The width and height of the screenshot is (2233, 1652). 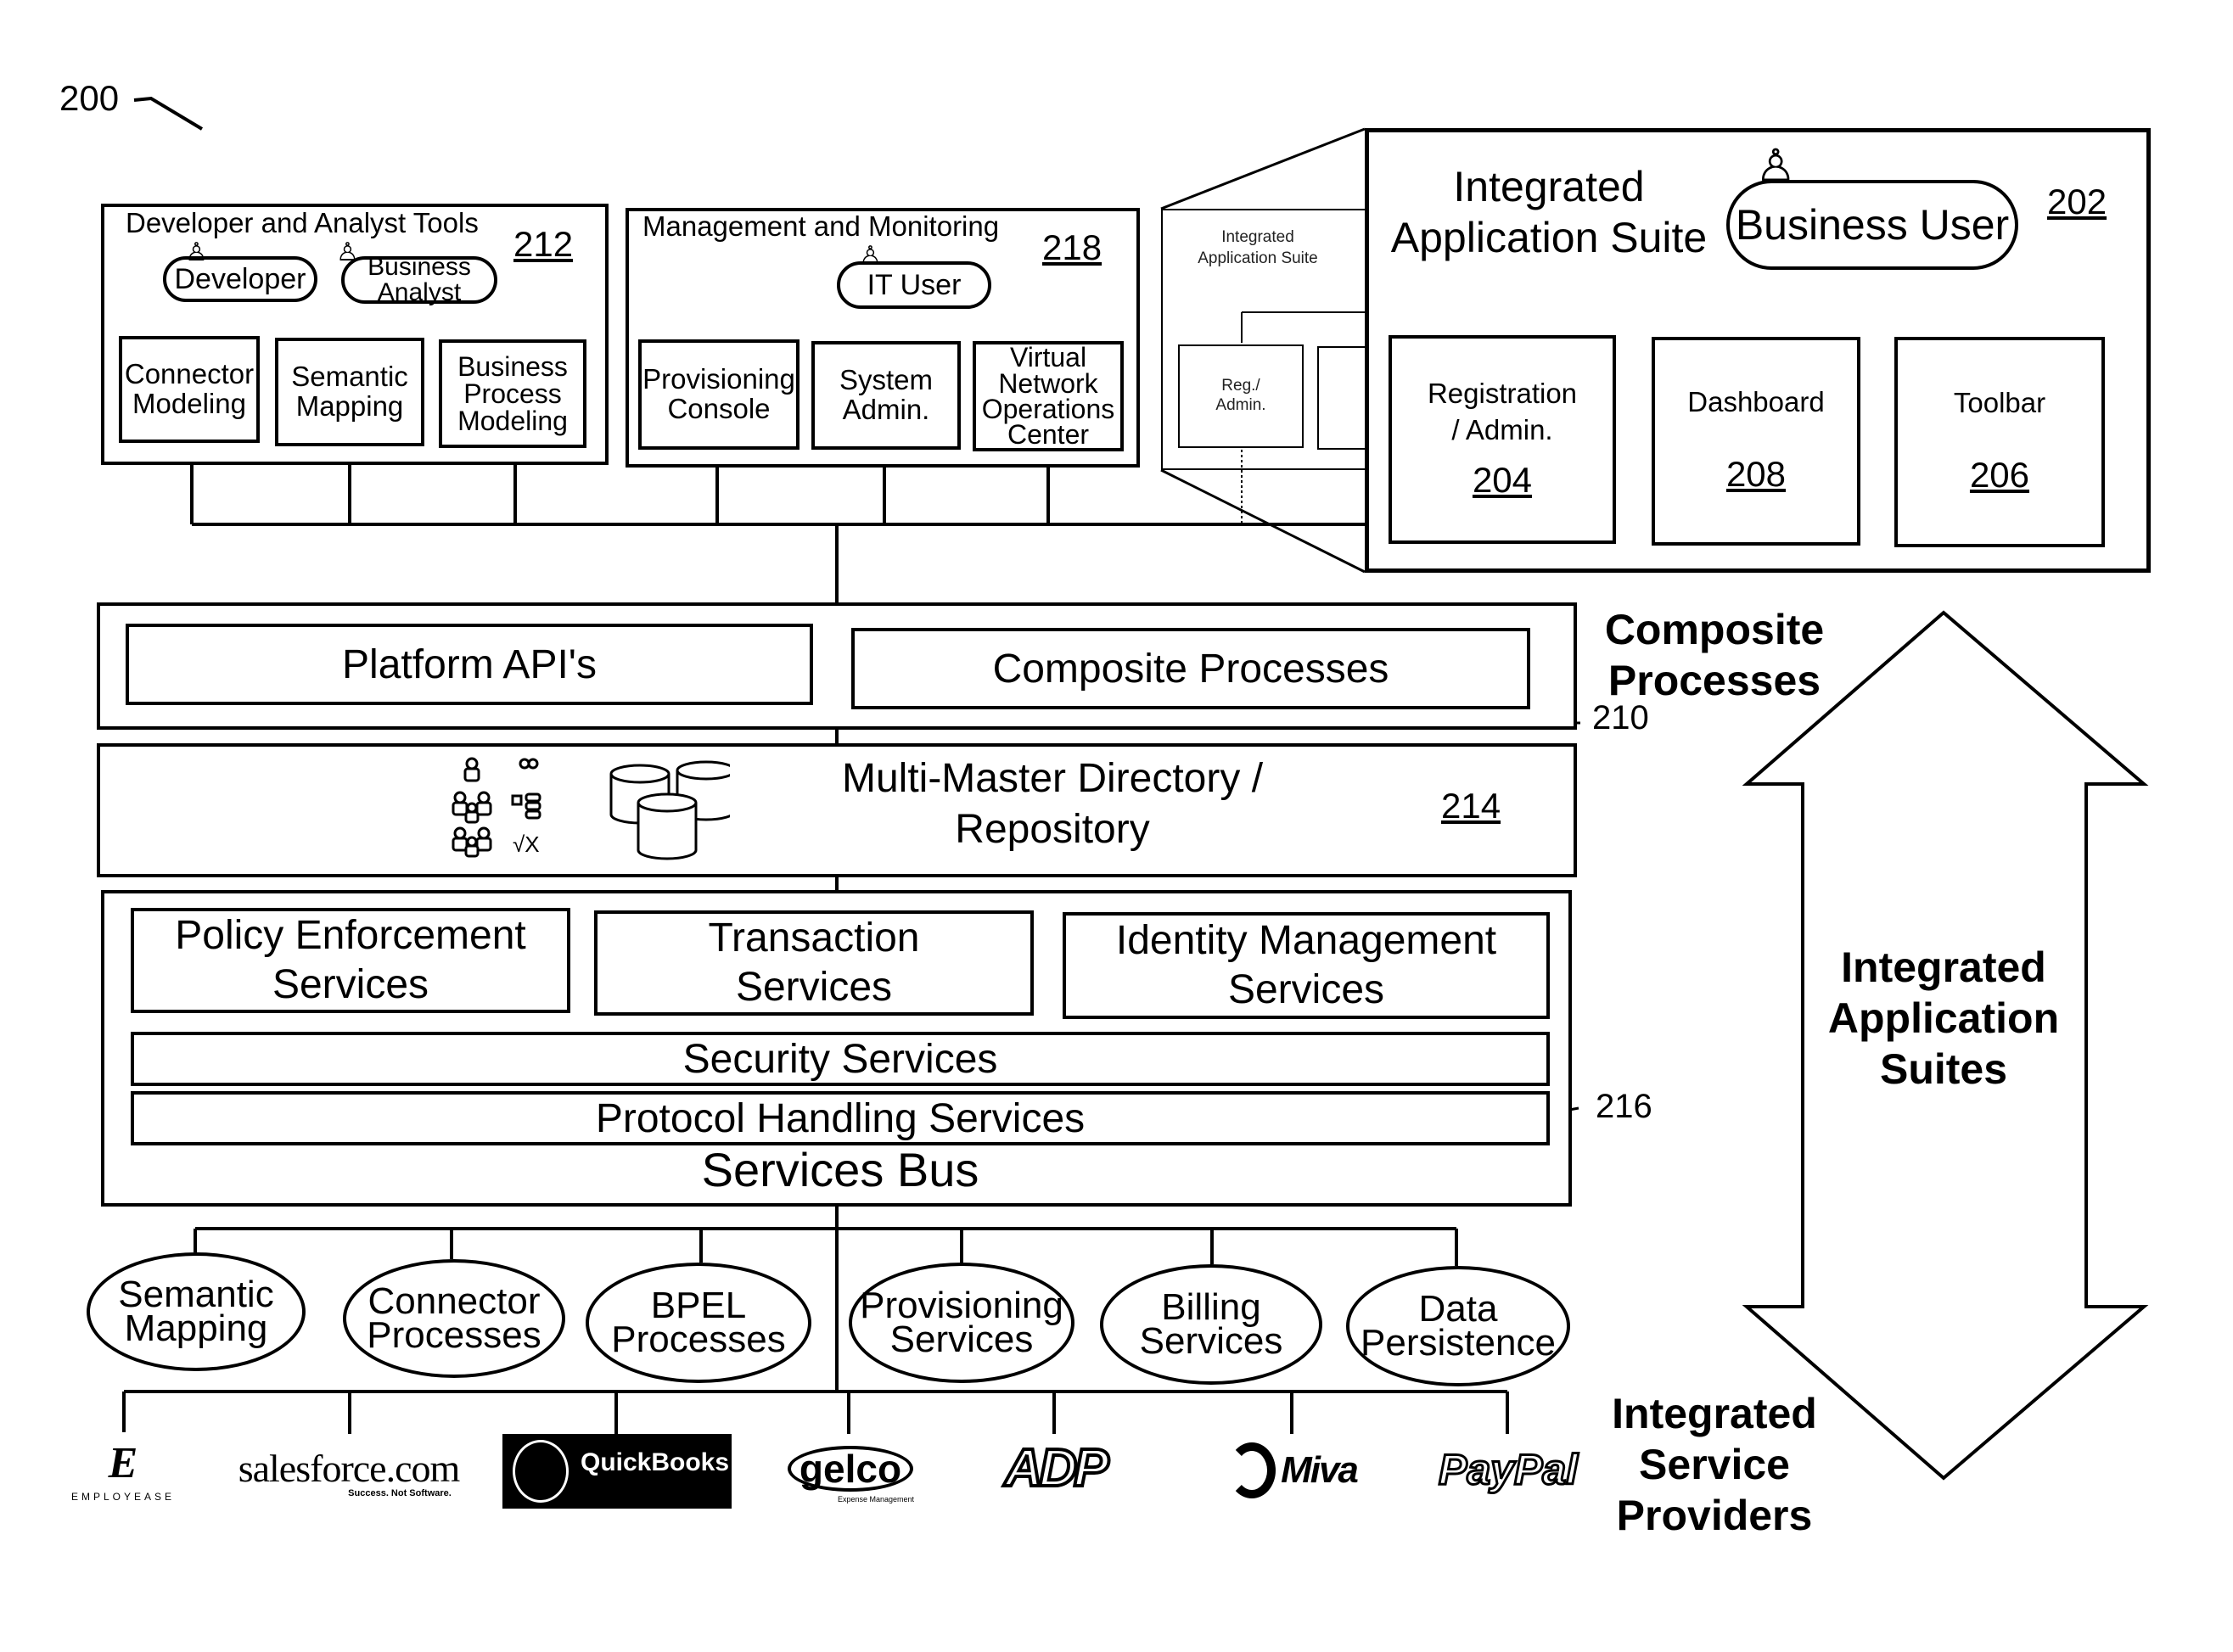 What do you see at coordinates (123, 1463) in the screenshot?
I see `employease-mark: E` at bounding box center [123, 1463].